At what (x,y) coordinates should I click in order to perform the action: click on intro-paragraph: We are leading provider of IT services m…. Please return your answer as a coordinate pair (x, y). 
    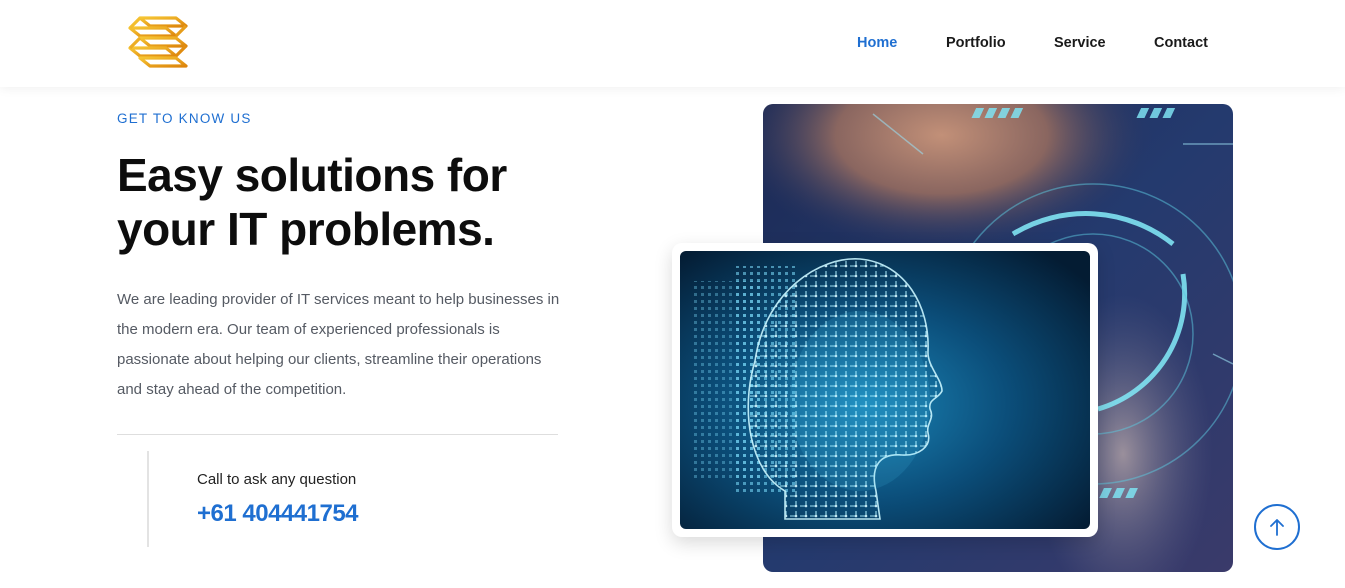
    Looking at the image, I should click on (338, 344).